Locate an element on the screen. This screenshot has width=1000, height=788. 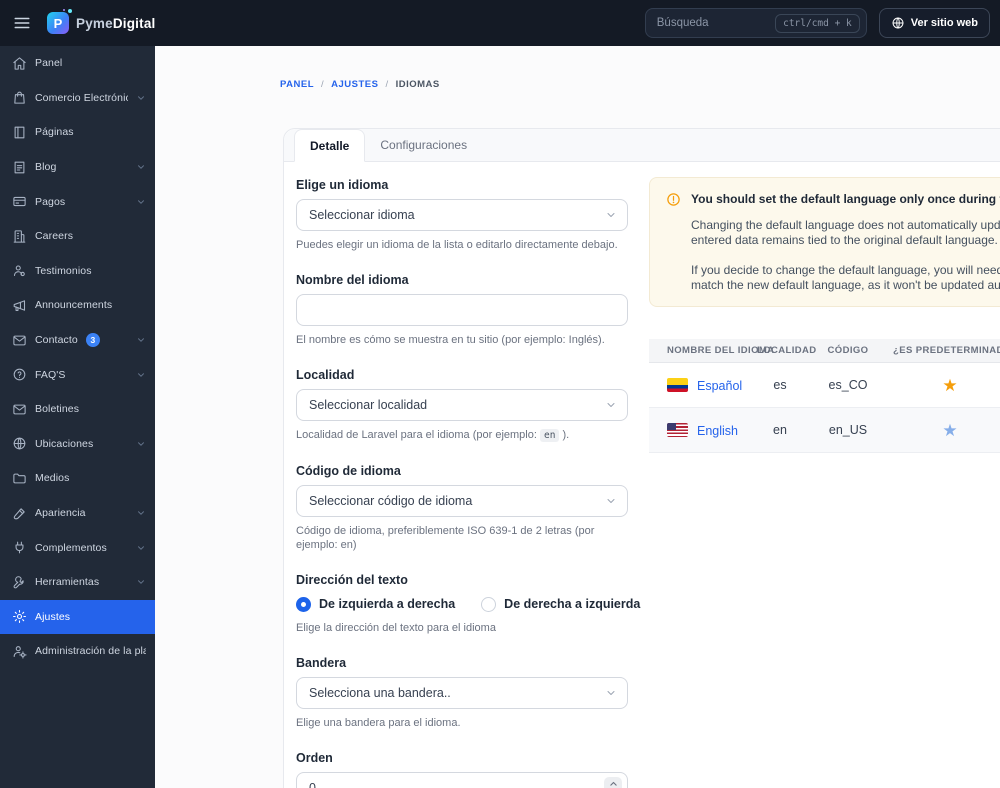
document-lines-icon is located at coordinates (19, 167).